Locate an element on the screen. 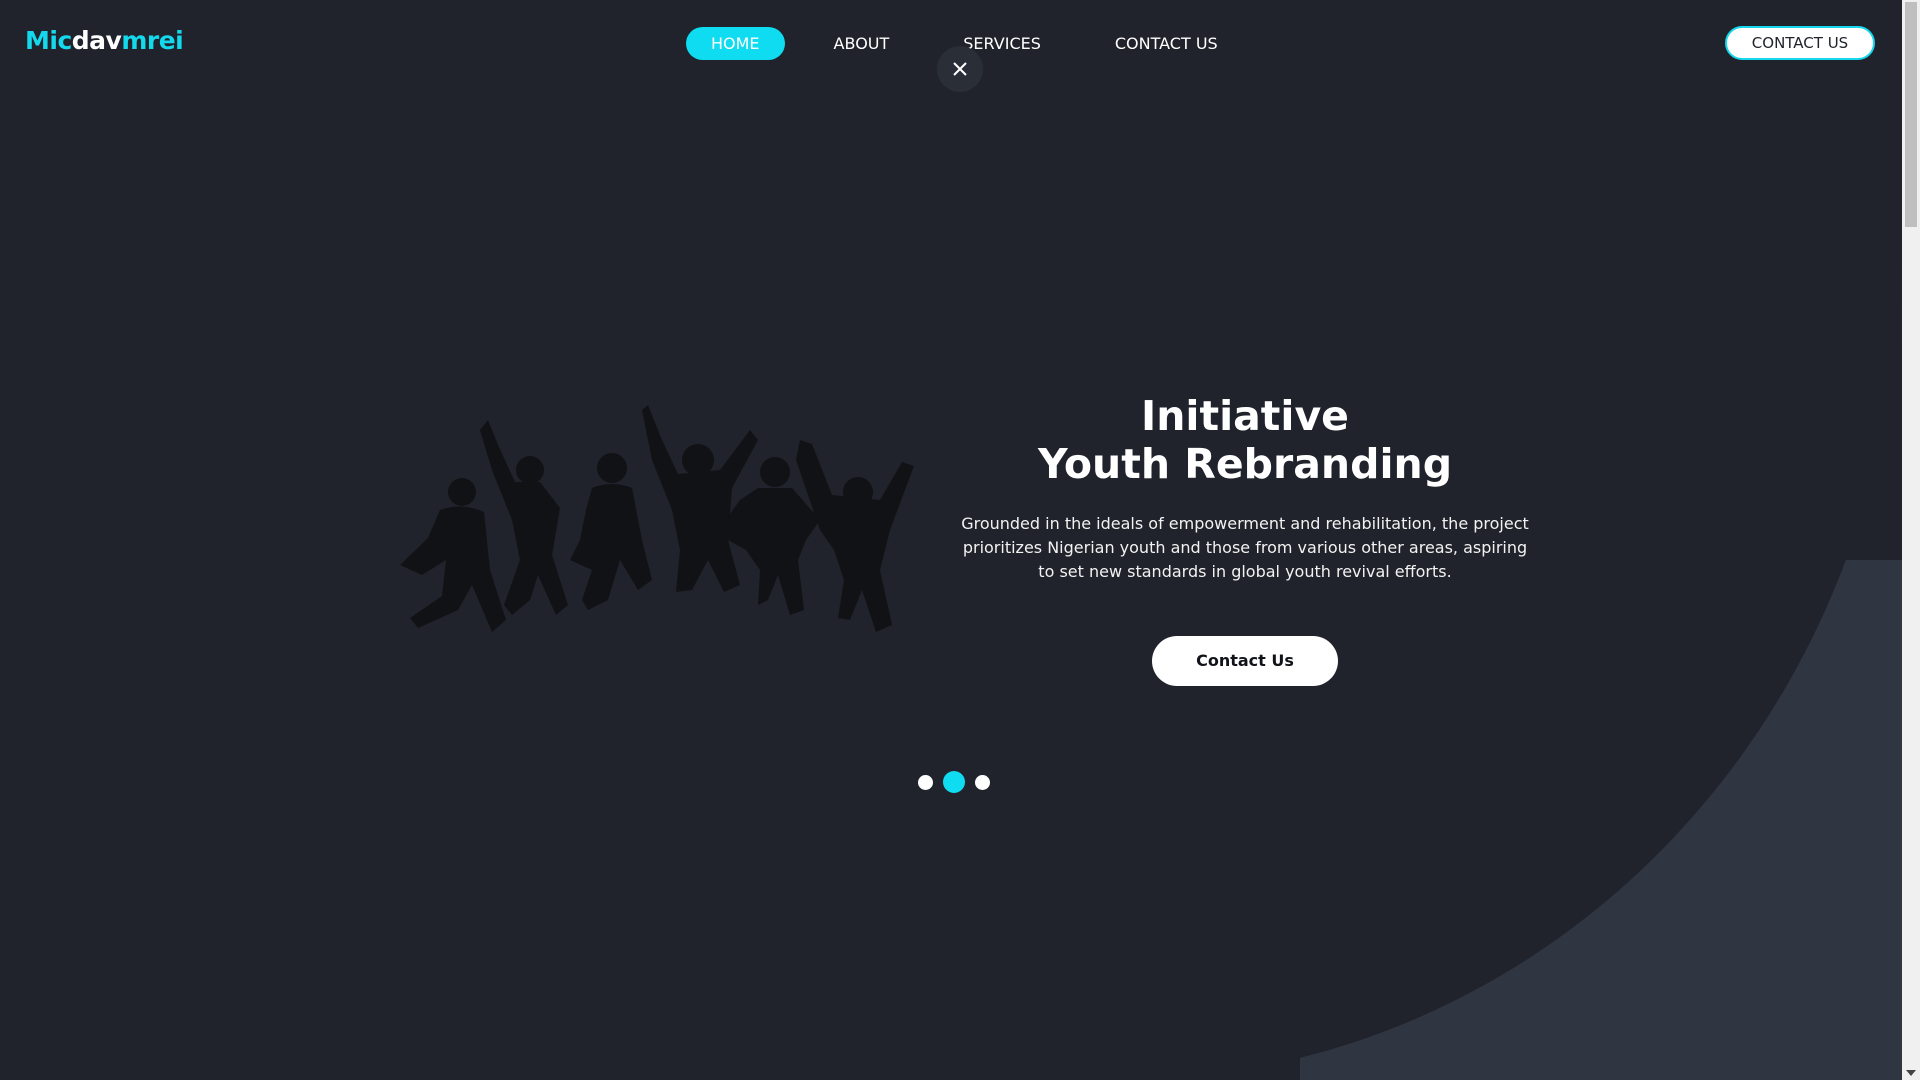 Image resolution: width=1920 pixels, height=1080 pixels. hero-title-line-1: Initiative is located at coordinates (1244, 416).